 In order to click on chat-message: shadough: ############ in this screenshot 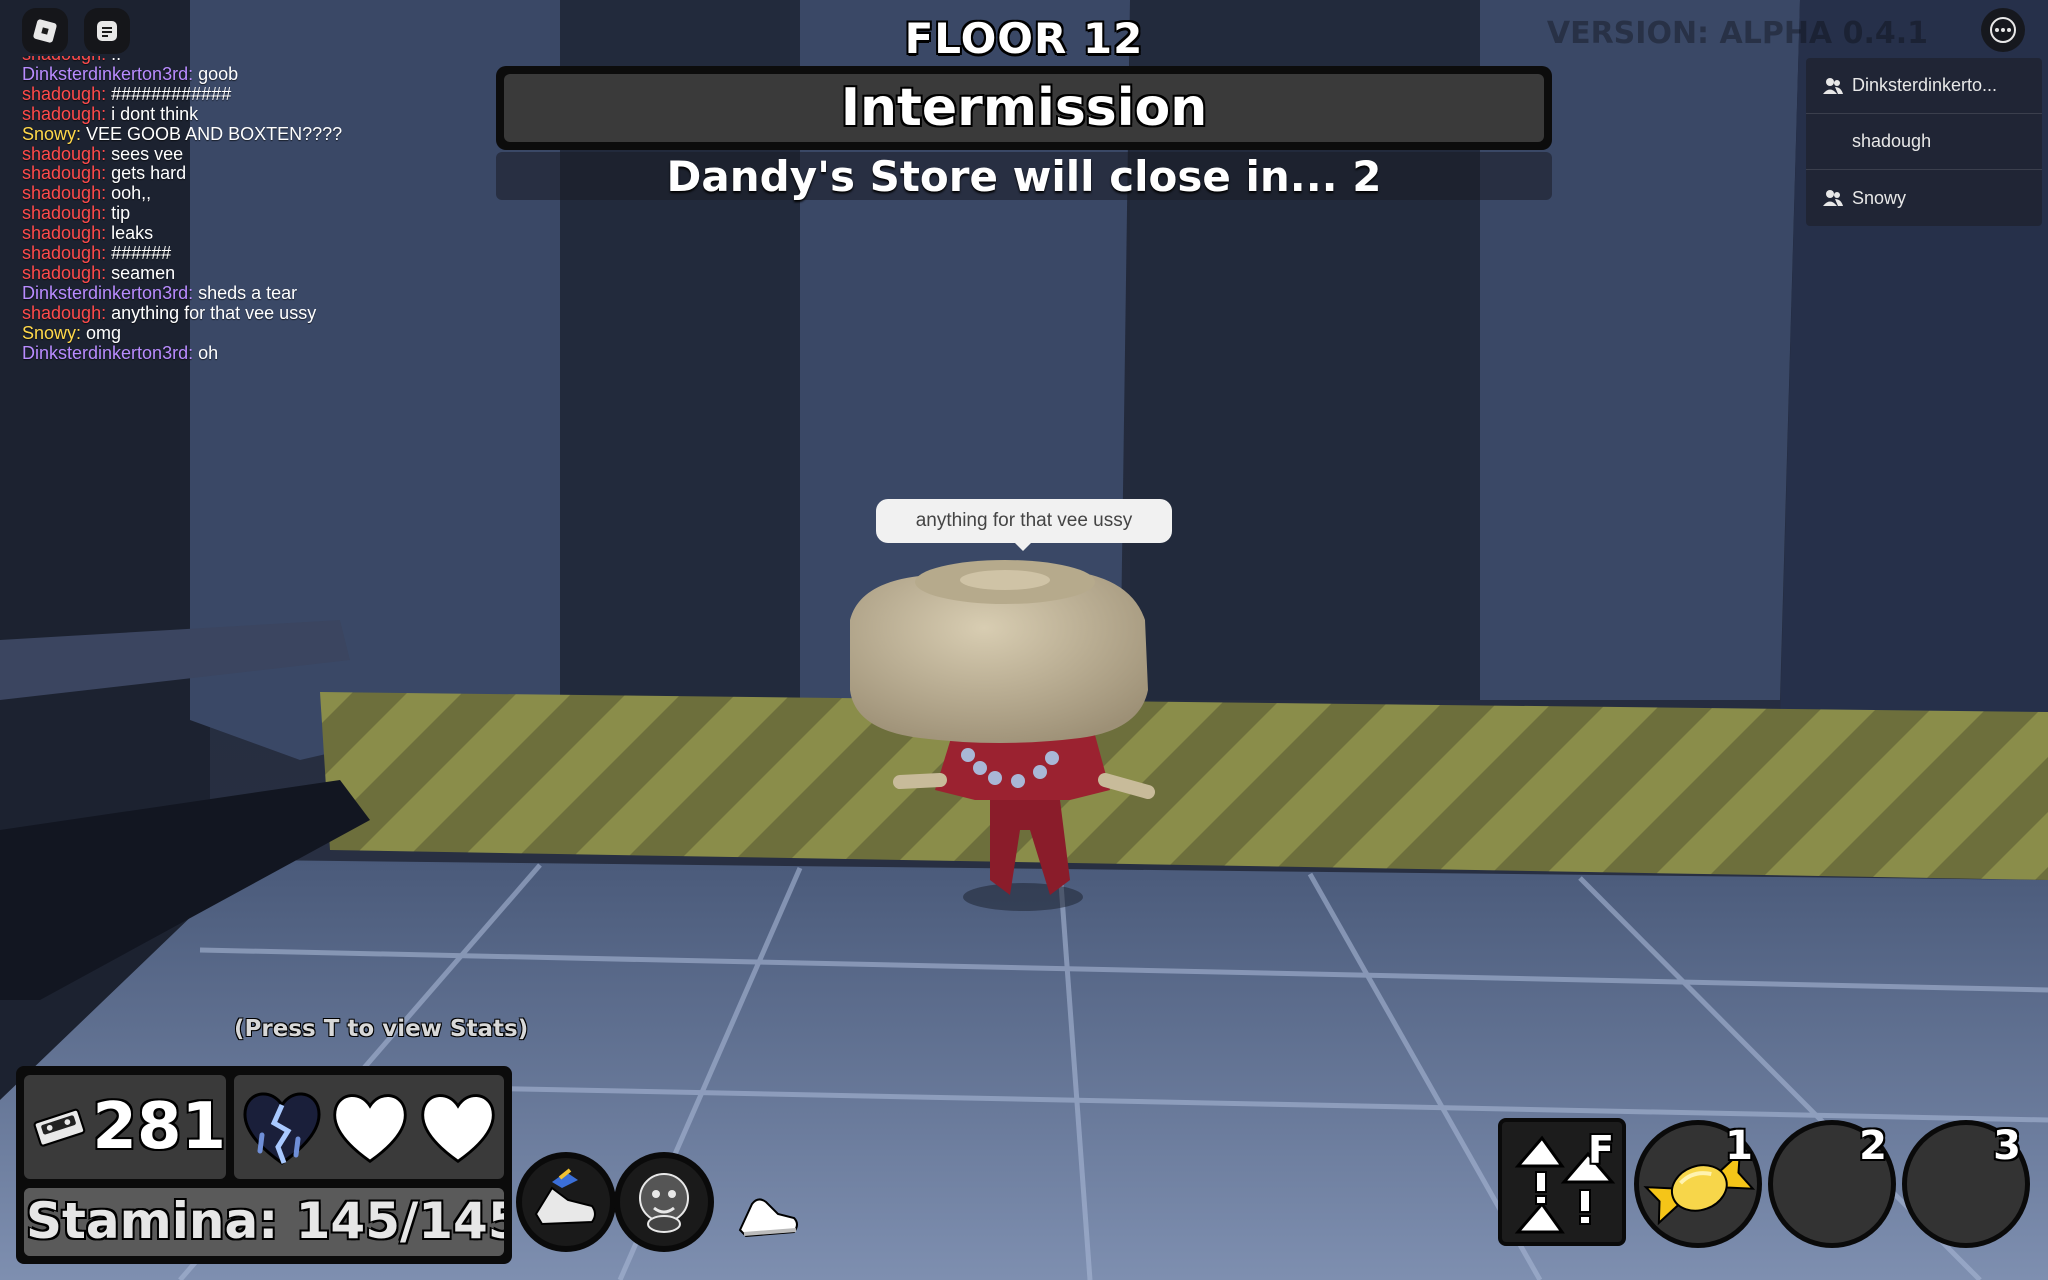, I will do `click(232, 94)`.